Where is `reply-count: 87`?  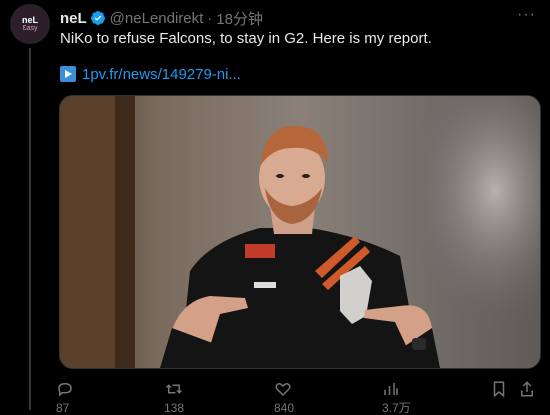
reply-count: 87 is located at coordinates (63, 408).